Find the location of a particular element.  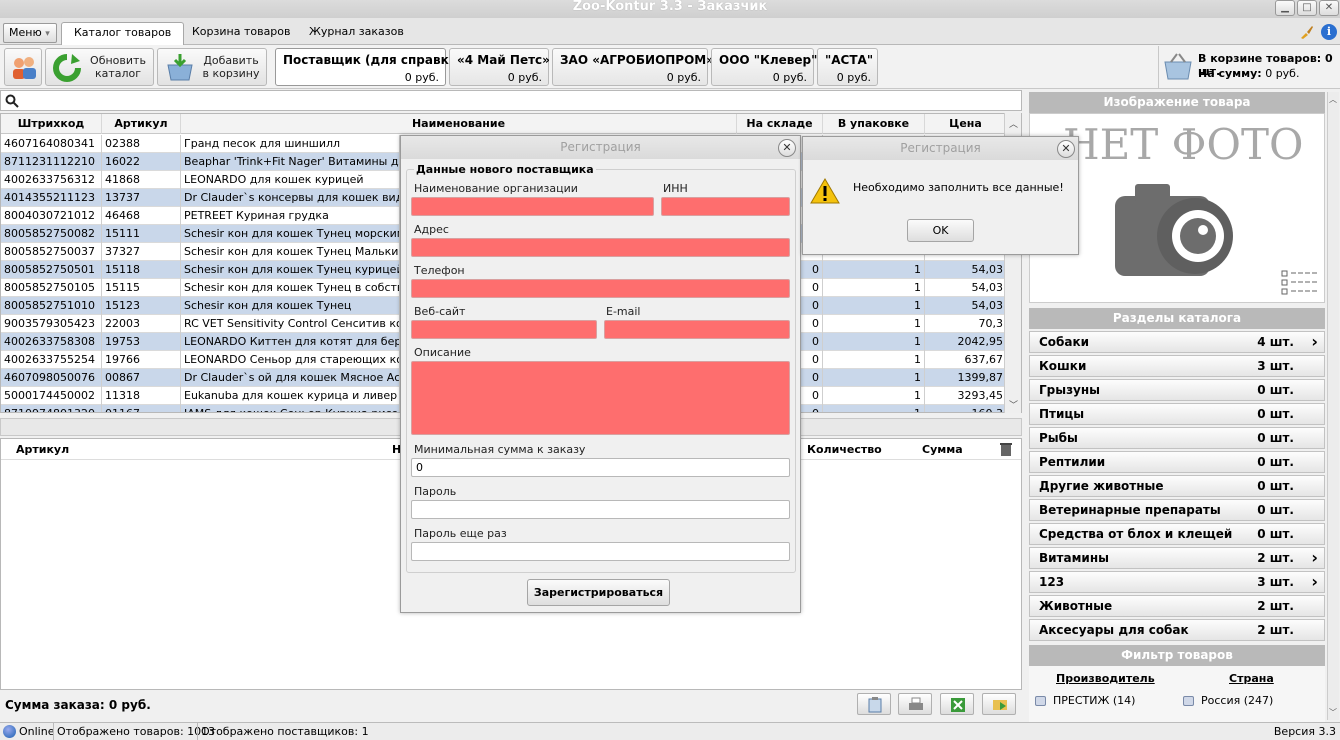

minsum-label: Минимальная сумма к заказу is located at coordinates (500, 449).